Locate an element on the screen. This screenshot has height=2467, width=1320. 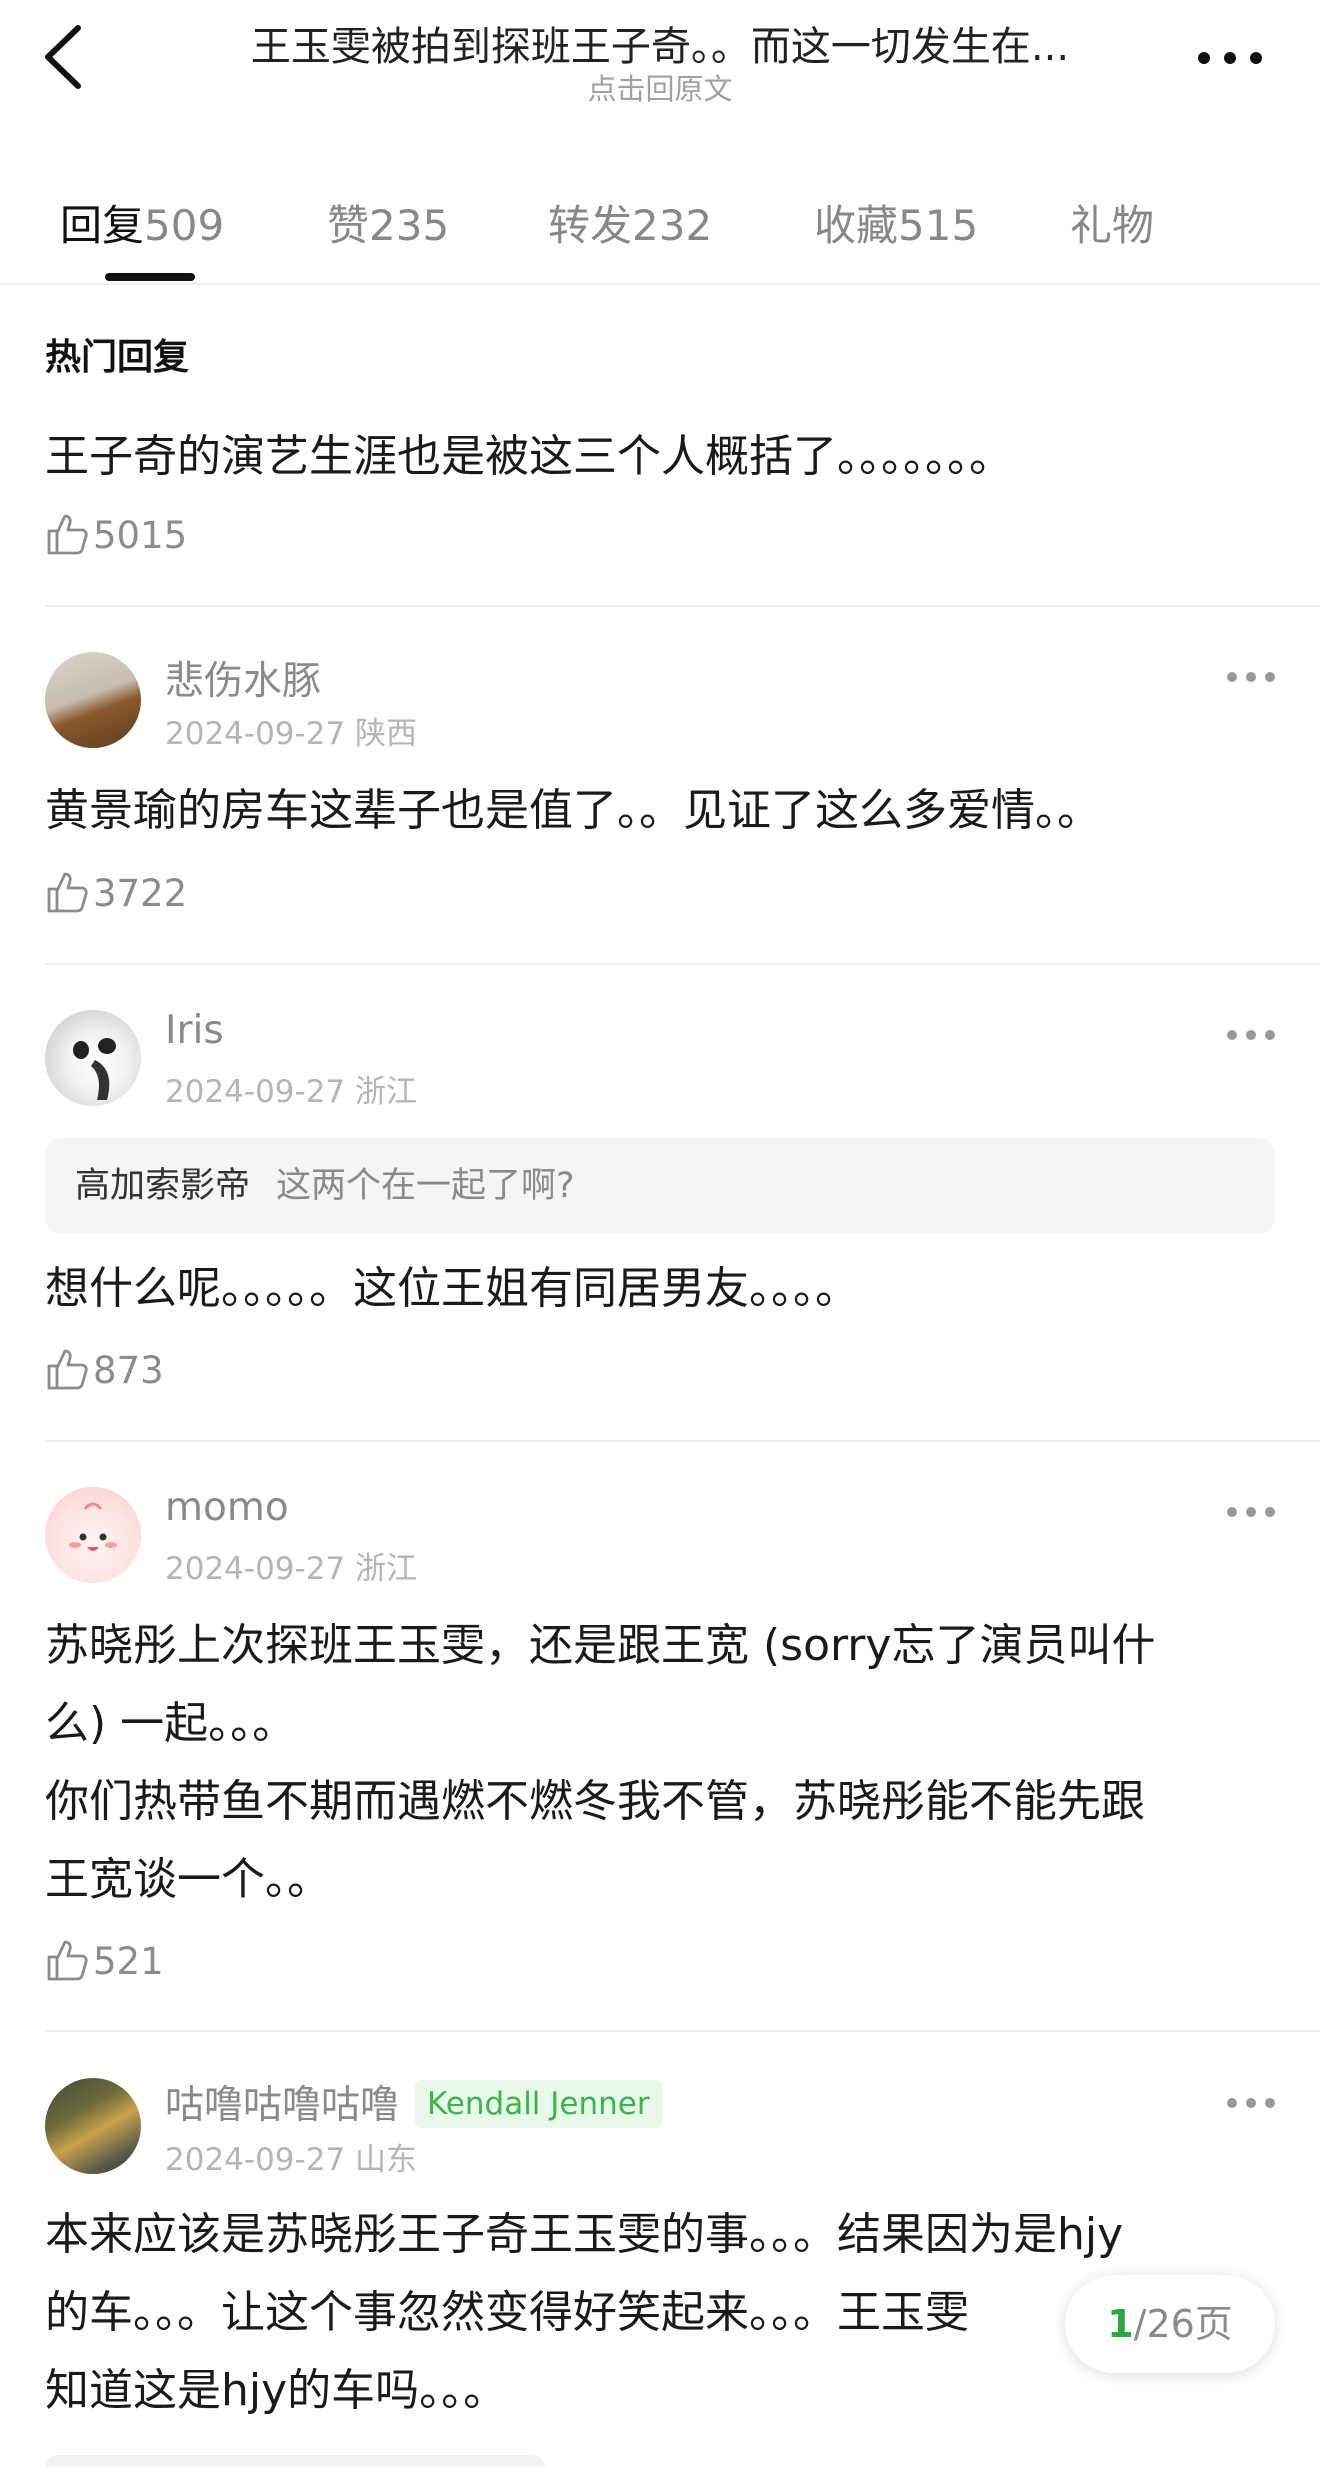
like-button: 5015 is located at coordinates (116, 537).